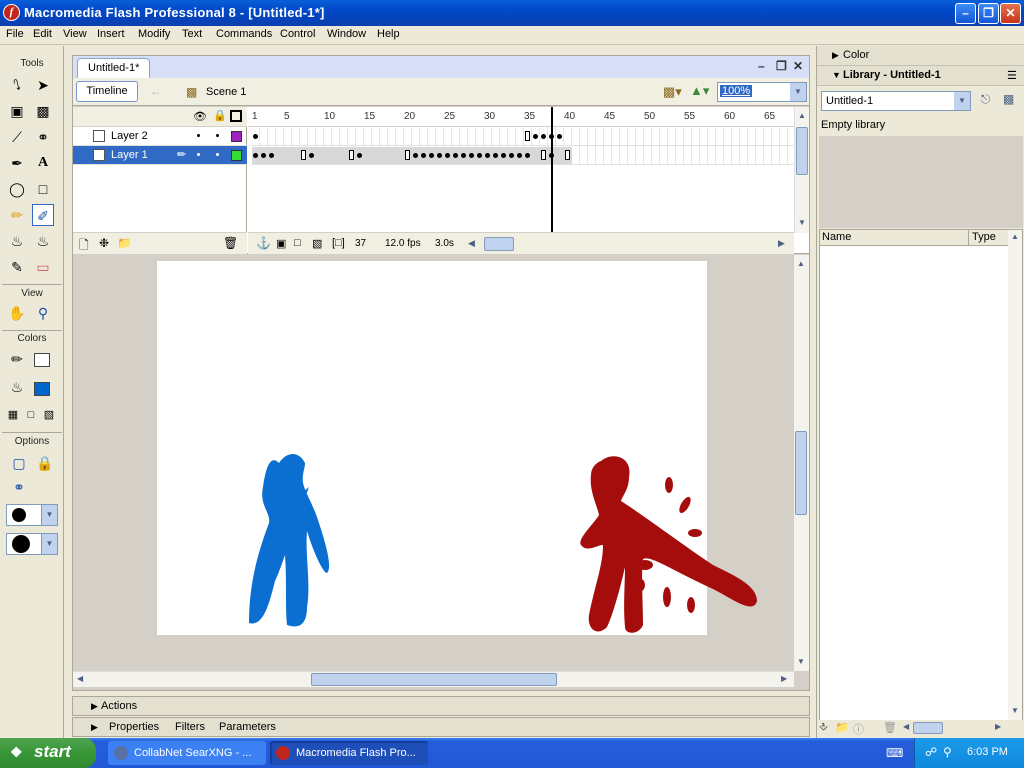  I want to click on frame-rate: 12.0 fps, so click(403, 244).